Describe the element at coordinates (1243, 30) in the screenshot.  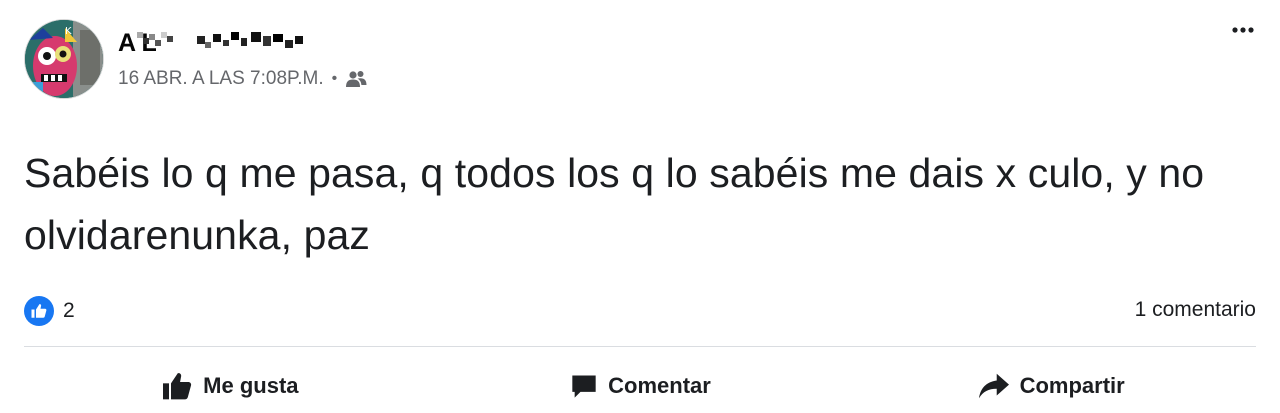
I see `more-options-icon` at that location.